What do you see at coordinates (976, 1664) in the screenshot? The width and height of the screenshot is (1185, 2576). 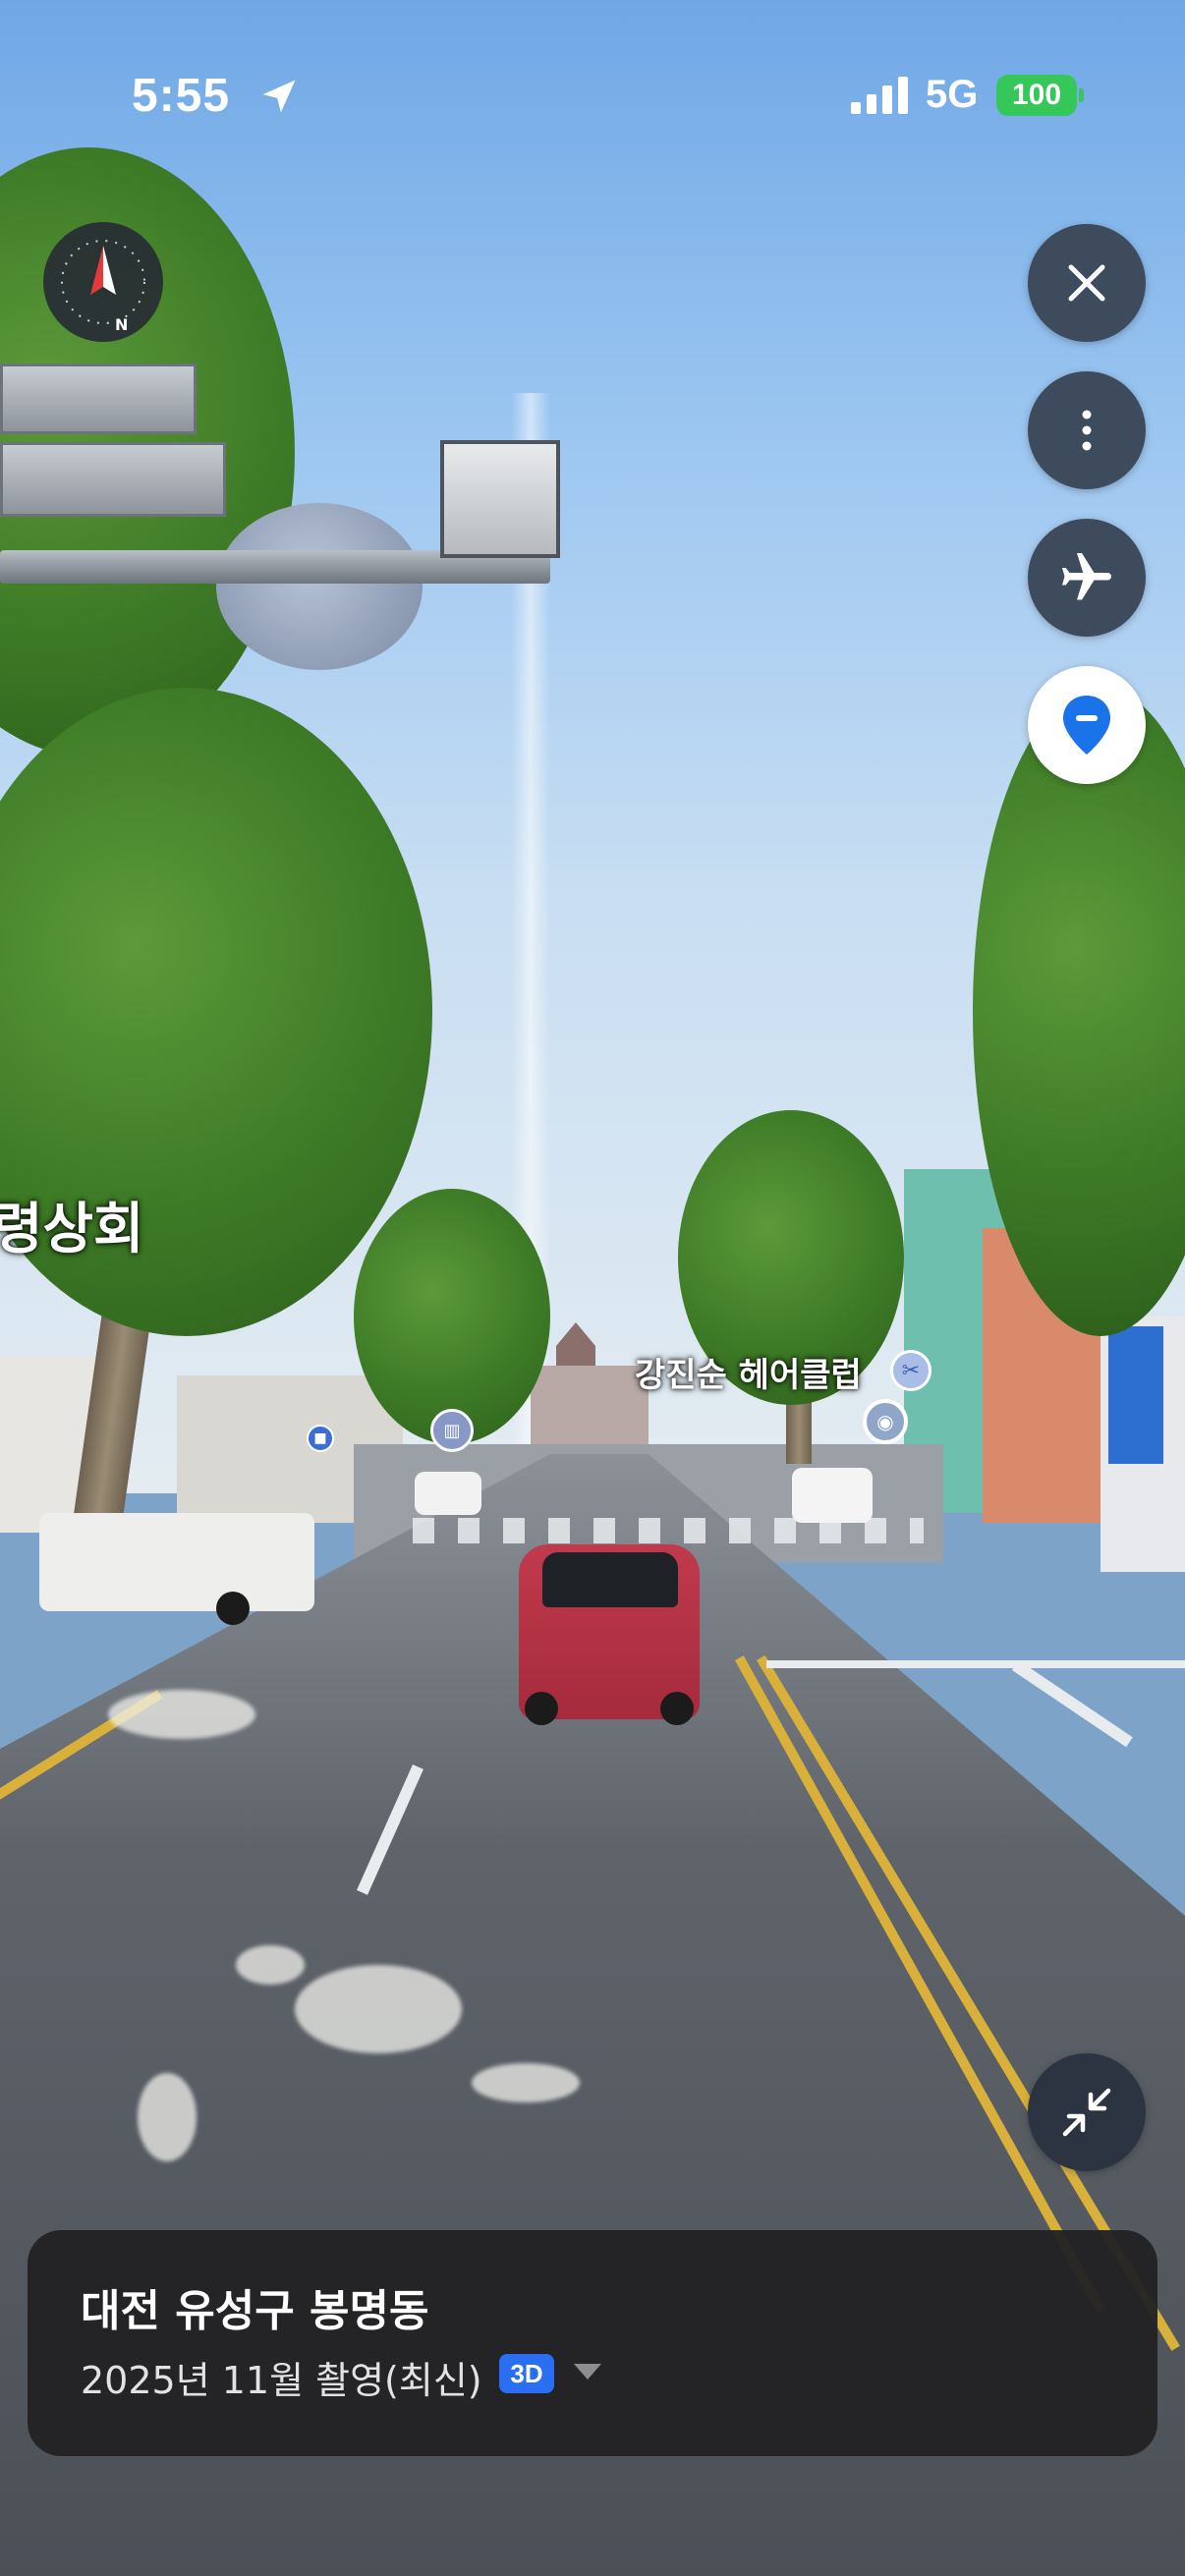 I see `stop-line` at bounding box center [976, 1664].